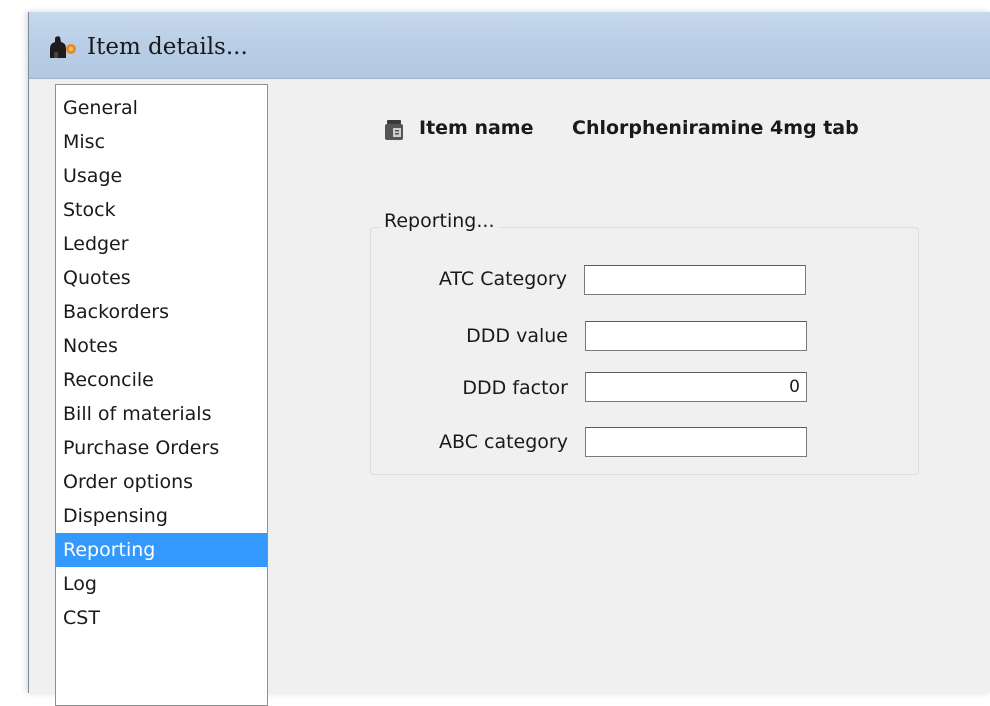  Describe the element at coordinates (715, 128) in the screenshot. I see `item-name-value: Chlorpheniramine 4mg tab` at that location.